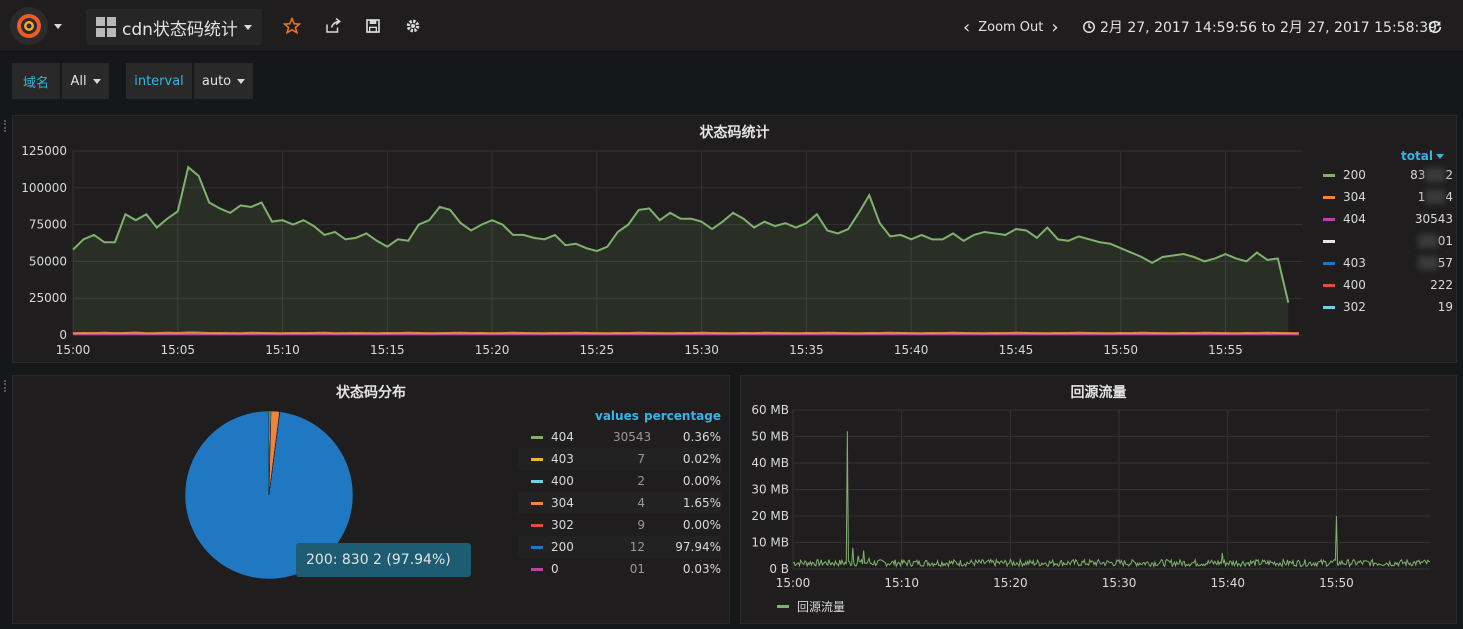 This screenshot has height=629, width=1463. What do you see at coordinates (1111, 500) in the screenshot?
I see `series-line-origin-traffic` at bounding box center [1111, 500].